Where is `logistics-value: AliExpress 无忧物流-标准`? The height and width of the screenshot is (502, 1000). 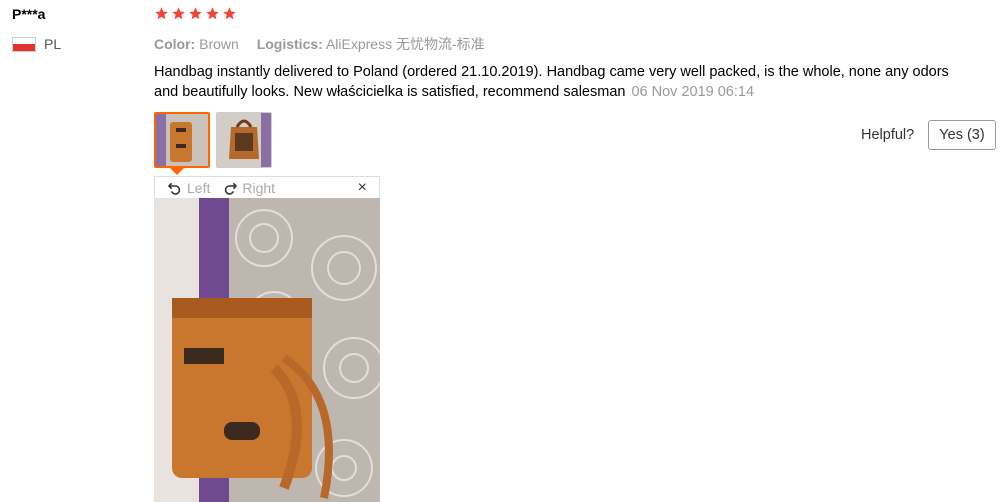
logistics-value: AliExpress 无忧物流-标准 is located at coordinates (405, 44).